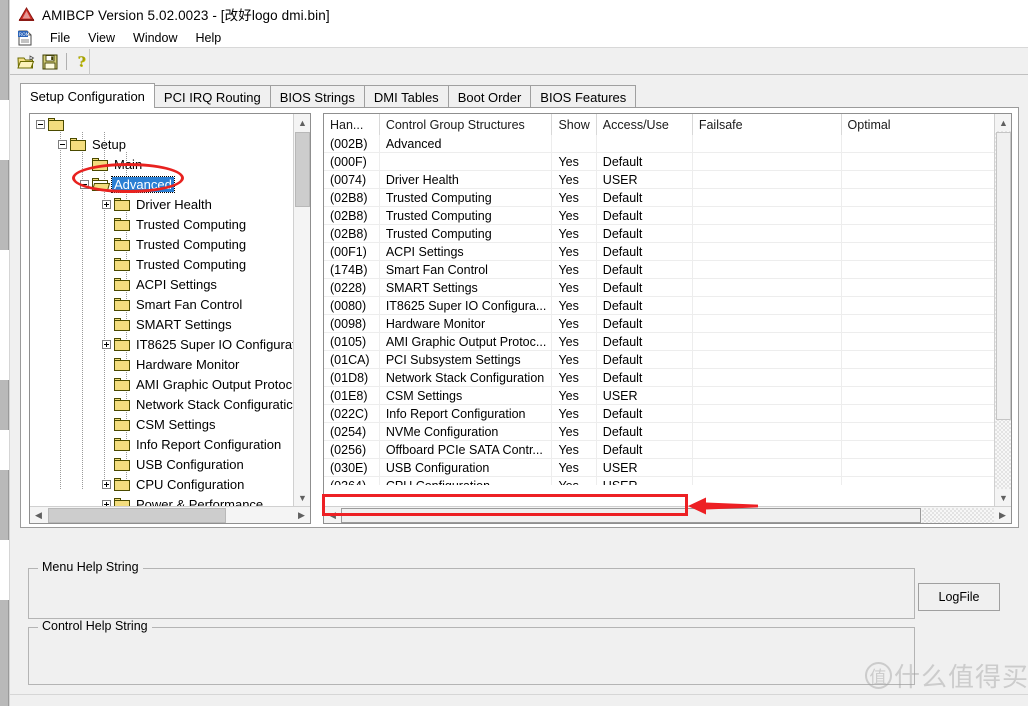 Image resolution: width=1028 pixels, height=706 pixels. I want to click on tab-bios-strings: BIOS Strings, so click(317, 96).